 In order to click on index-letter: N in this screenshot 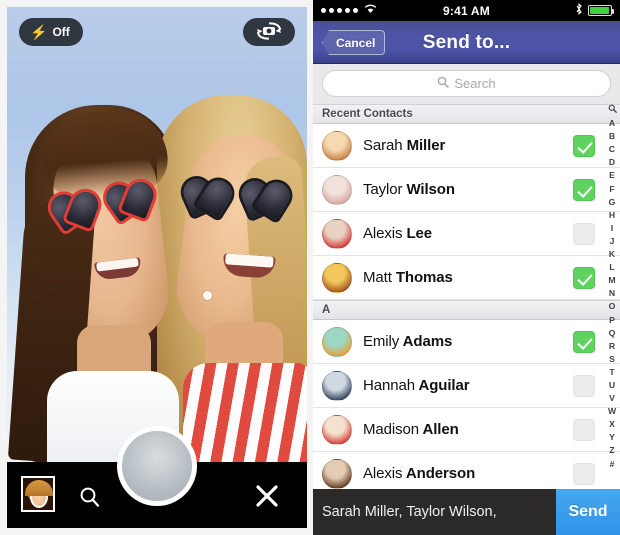, I will do `click(612, 293)`.